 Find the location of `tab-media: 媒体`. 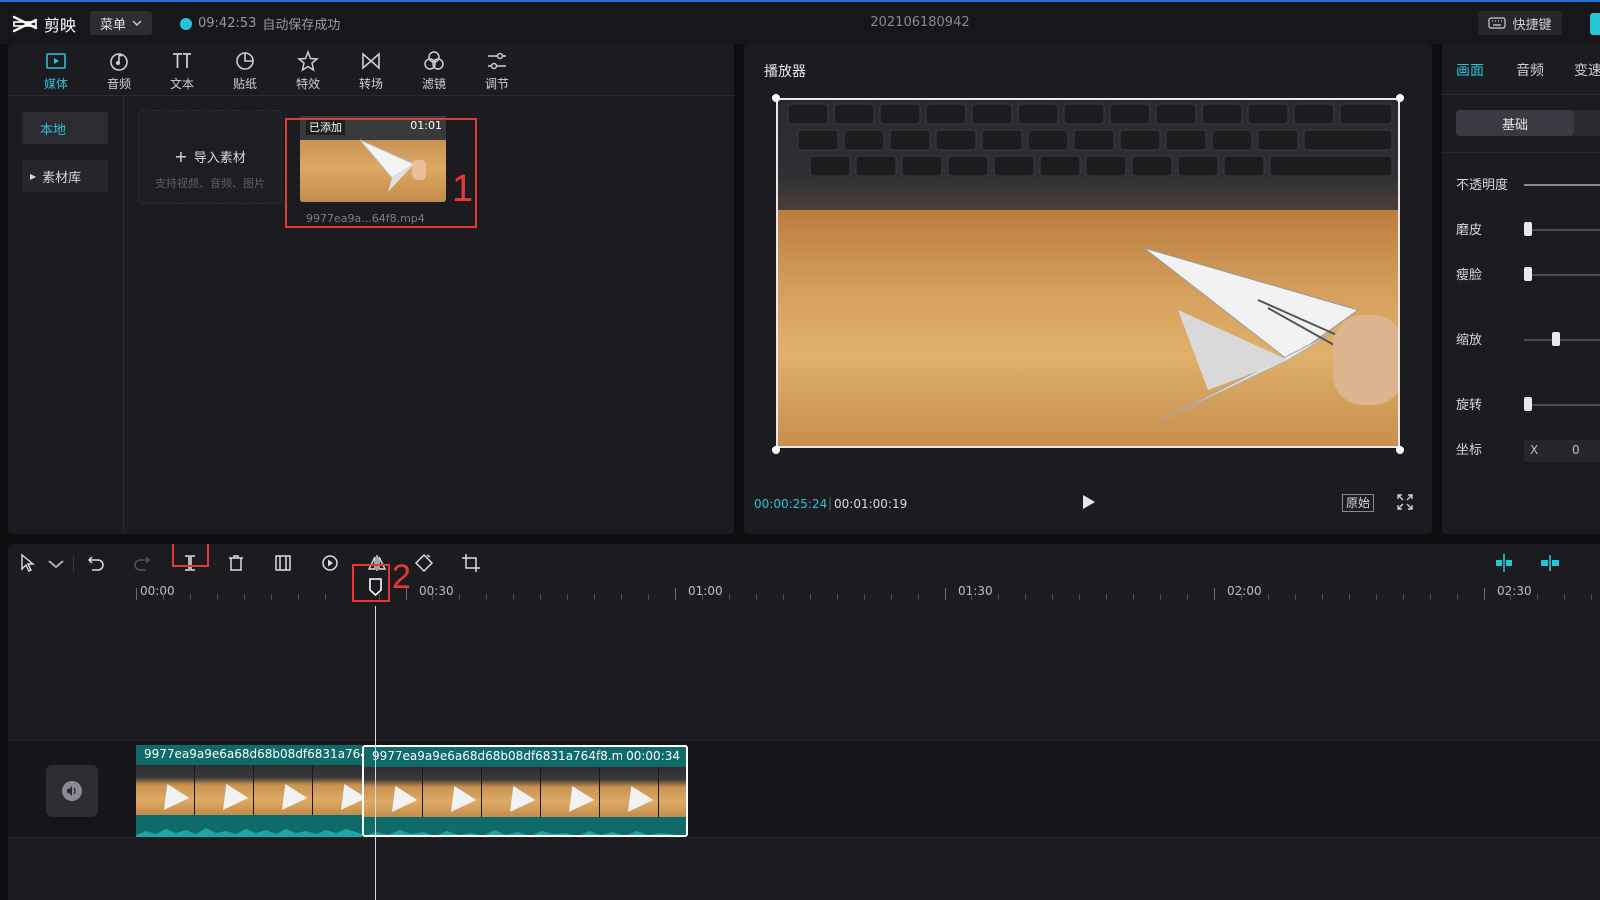

tab-media: 媒体 is located at coordinates (56, 71).